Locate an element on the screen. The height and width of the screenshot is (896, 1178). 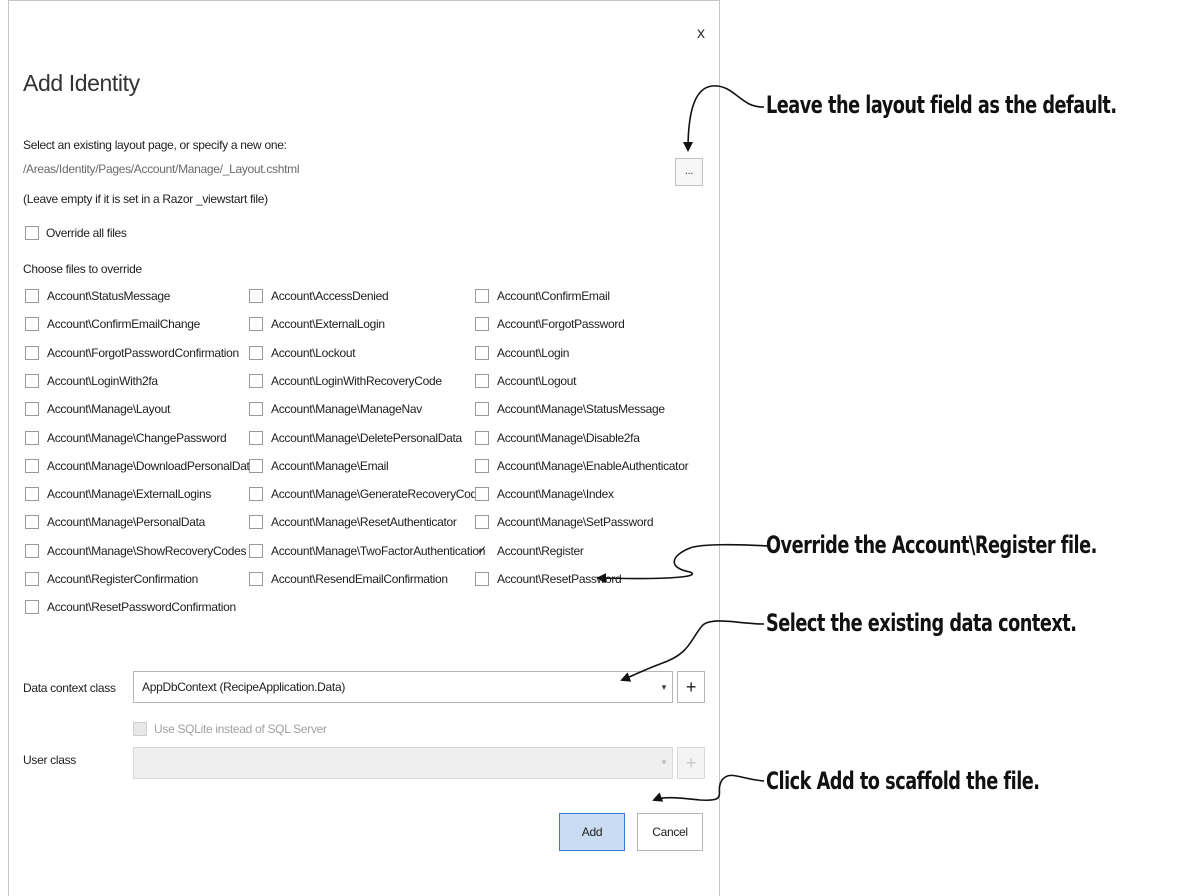
annotation-context: Select the existing data context. is located at coordinates (921, 623).